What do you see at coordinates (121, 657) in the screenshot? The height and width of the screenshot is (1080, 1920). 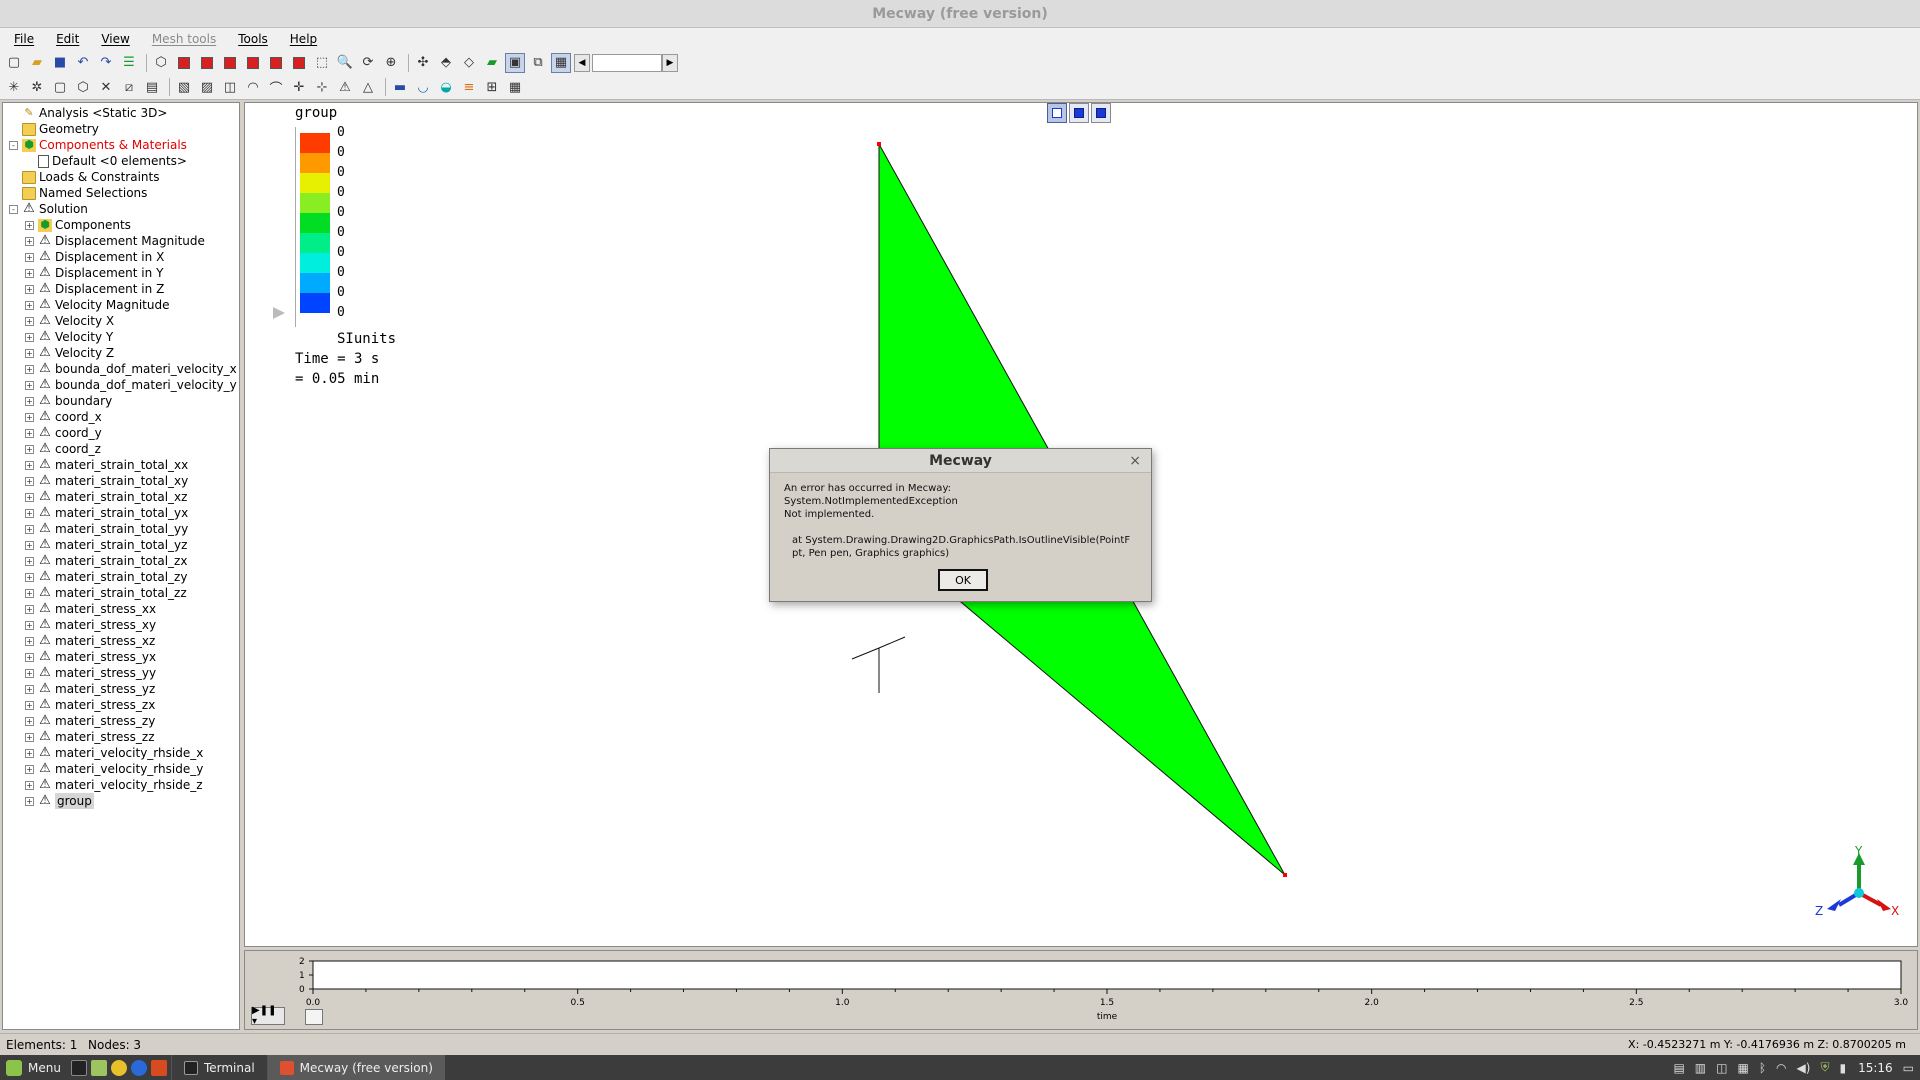 I see `tree-item: + ⚠ materi_stress_yx` at bounding box center [121, 657].